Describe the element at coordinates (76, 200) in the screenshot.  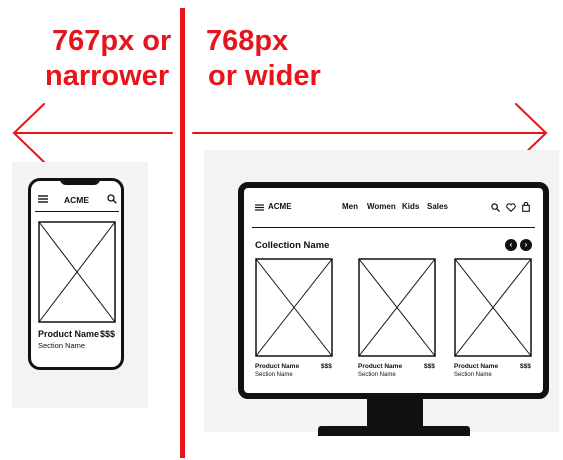
I see `mobile-brand: ACME` at that location.